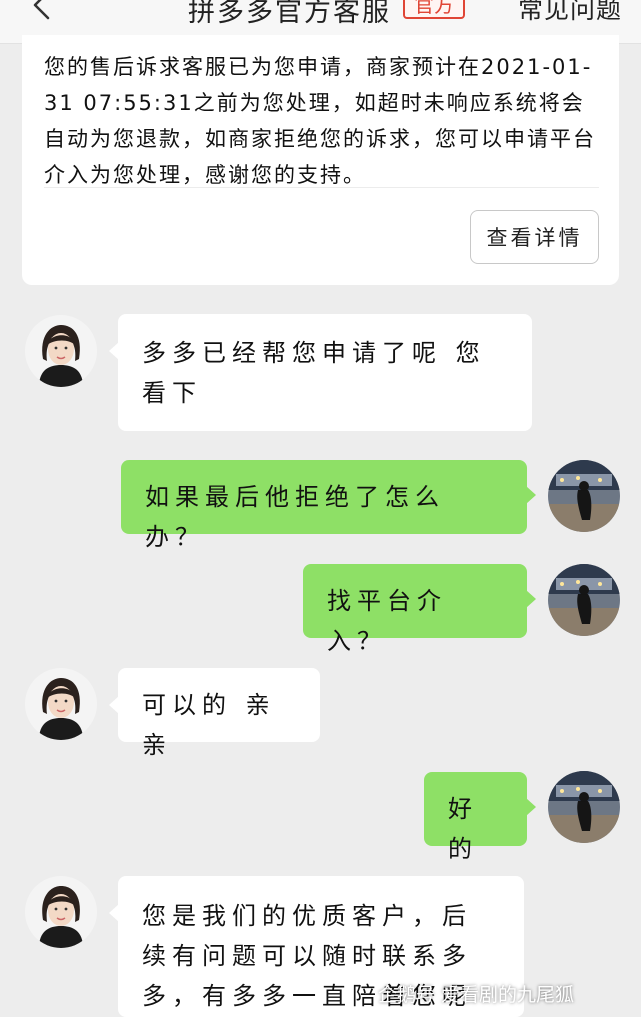 Image resolution: width=641 pixels, height=1017 pixels. I want to click on official-badge: 官方, so click(434, 9).